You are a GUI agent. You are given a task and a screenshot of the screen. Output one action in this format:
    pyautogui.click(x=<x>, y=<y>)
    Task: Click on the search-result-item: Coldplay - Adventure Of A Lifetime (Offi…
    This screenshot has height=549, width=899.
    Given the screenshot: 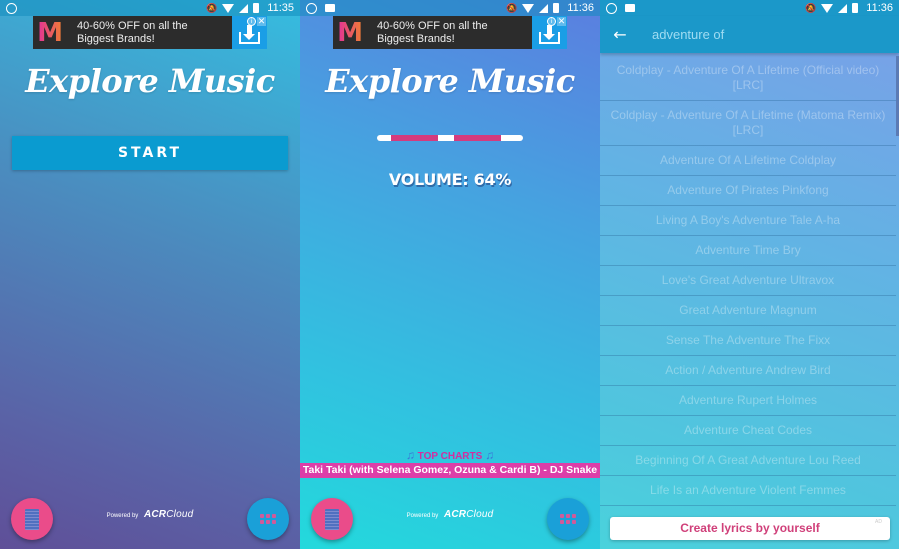 What is the action you would take?
    pyautogui.click(x=748, y=78)
    